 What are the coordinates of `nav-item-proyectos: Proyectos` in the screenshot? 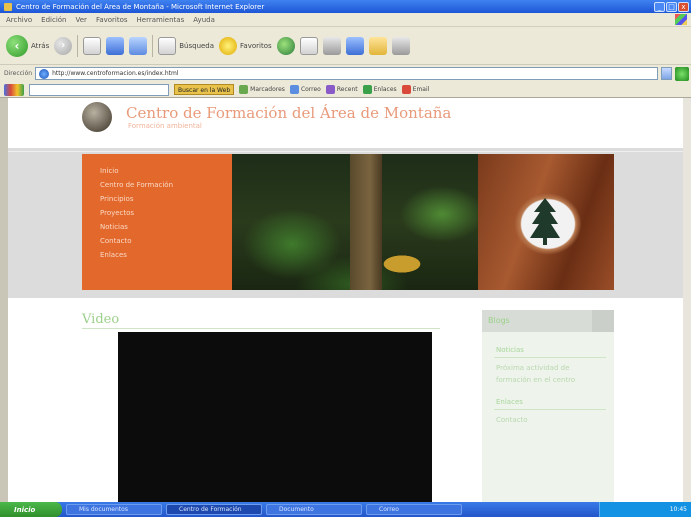 It's located at (166, 213).